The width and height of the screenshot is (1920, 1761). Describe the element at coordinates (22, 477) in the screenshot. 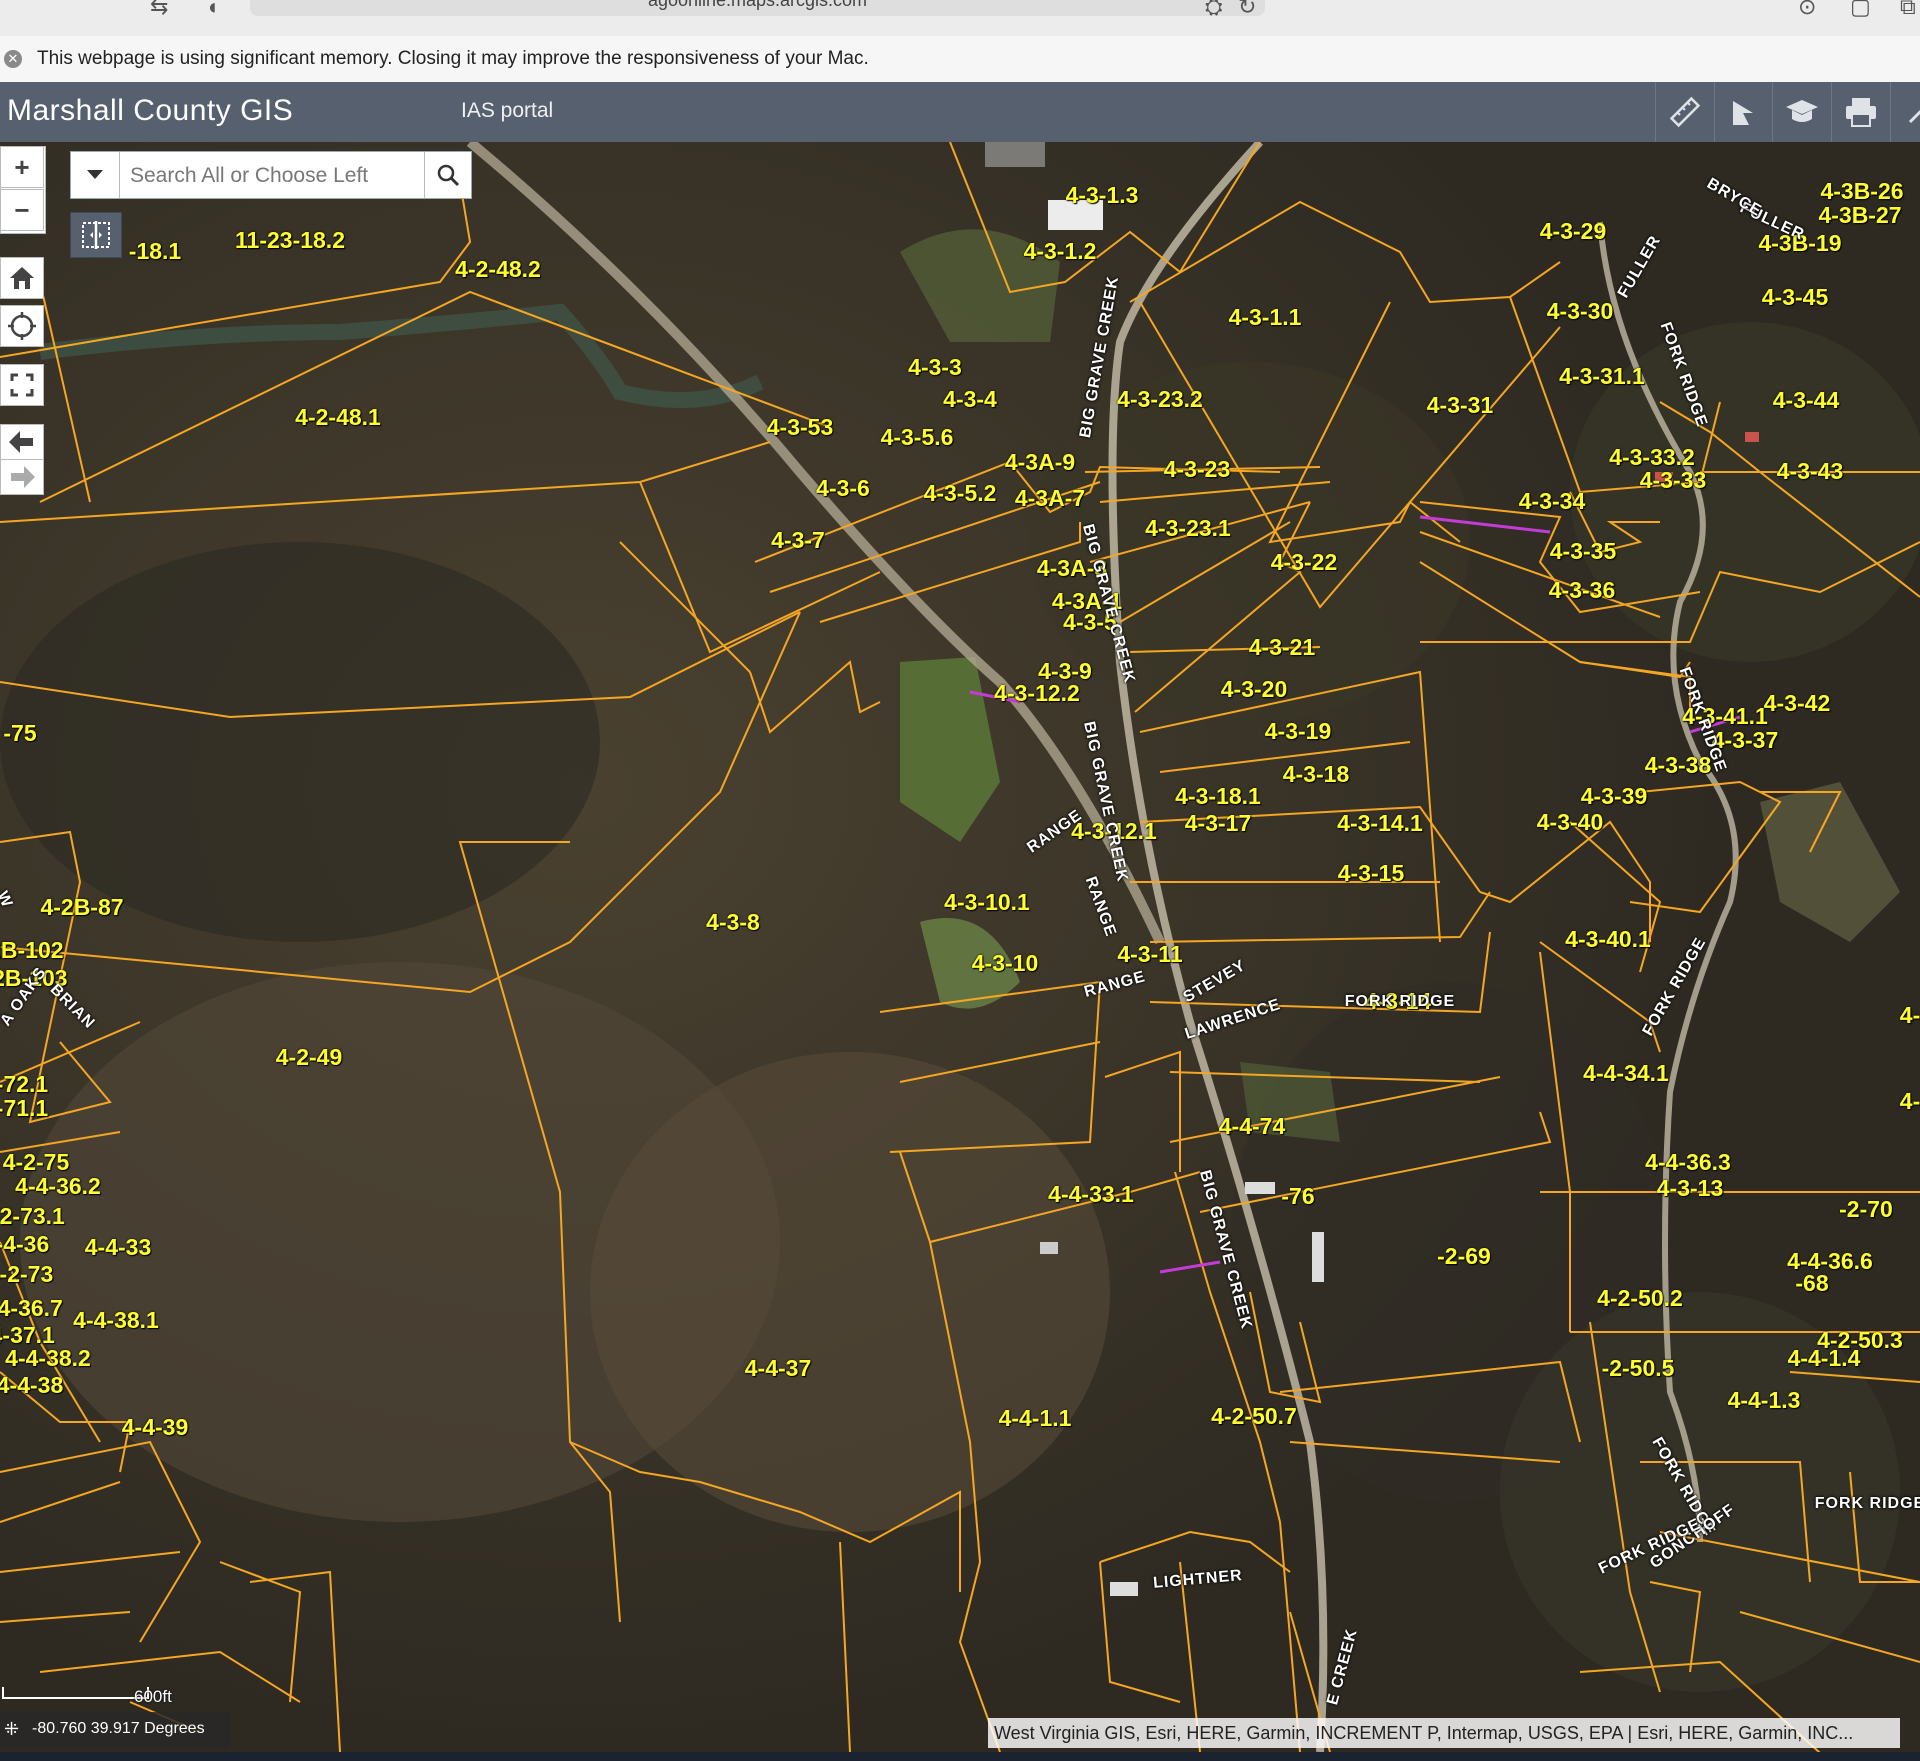

I see `next-extent-button` at that location.